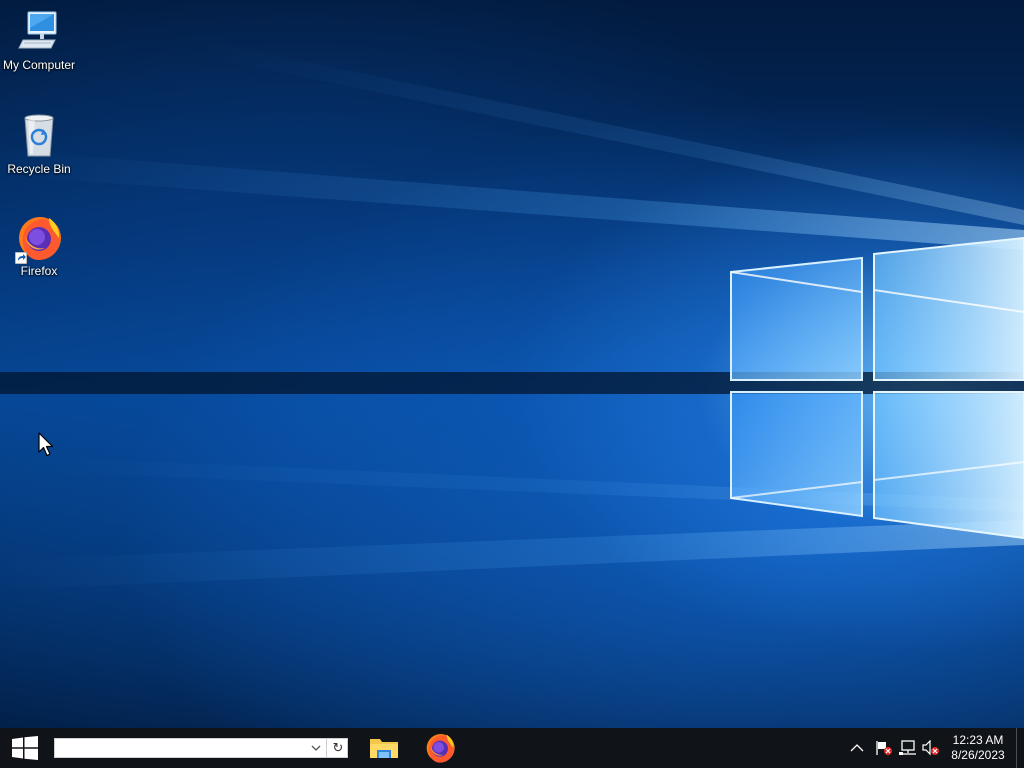 The width and height of the screenshot is (1024, 768). Describe the element at coordinates (184, 748) in the screenshot. I see `search-input` at that location.